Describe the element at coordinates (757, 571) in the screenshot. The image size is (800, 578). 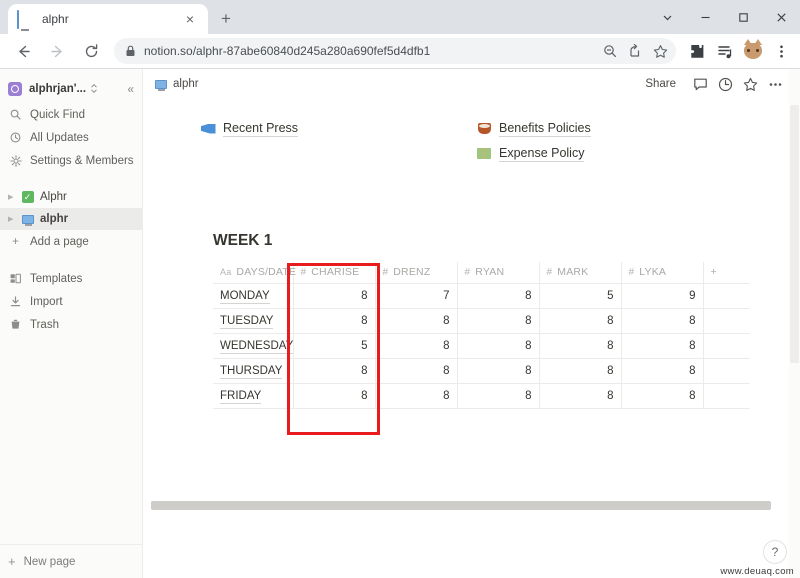
I see `watermark: www.deuaq.com` at that location.